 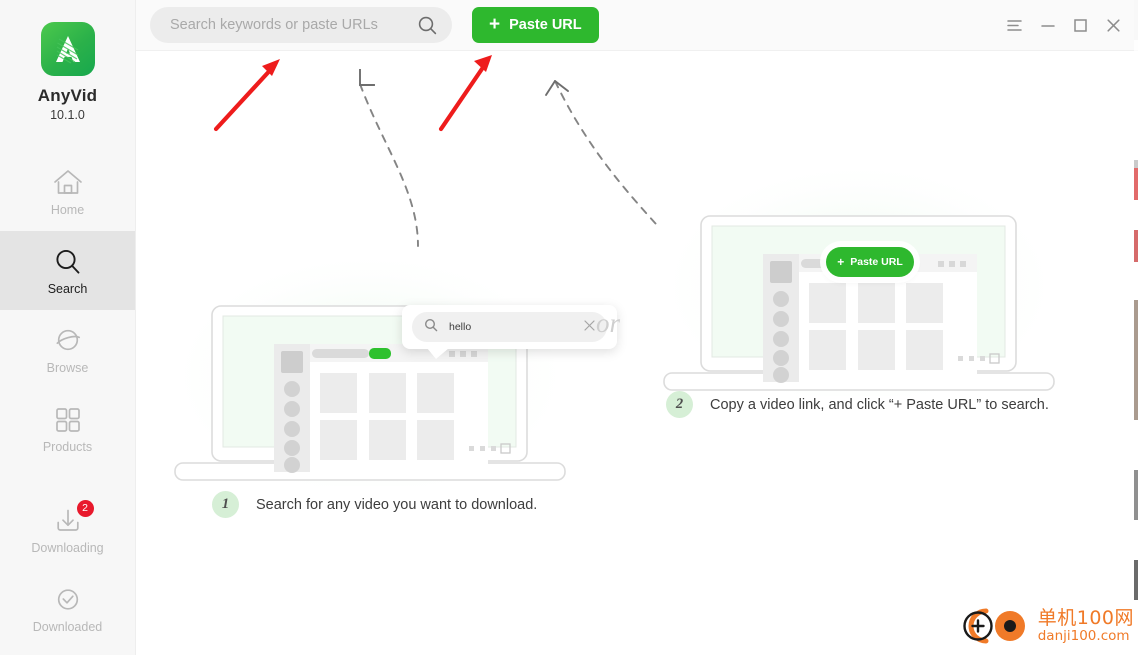 What do you see at coordinates (601, 152) in the screenshot?
I see `dashed-callout-right` at bounding box center [601, 152].